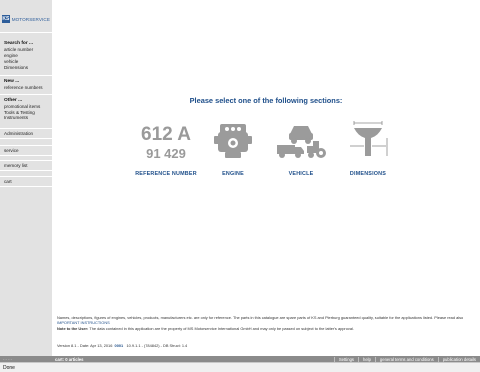 The image size is (480, 372). What do you see at coordinates (26, 165) in the screenshot?
I see `sidebar-item-memory-list: memory list` at bounding box center [26, 165].